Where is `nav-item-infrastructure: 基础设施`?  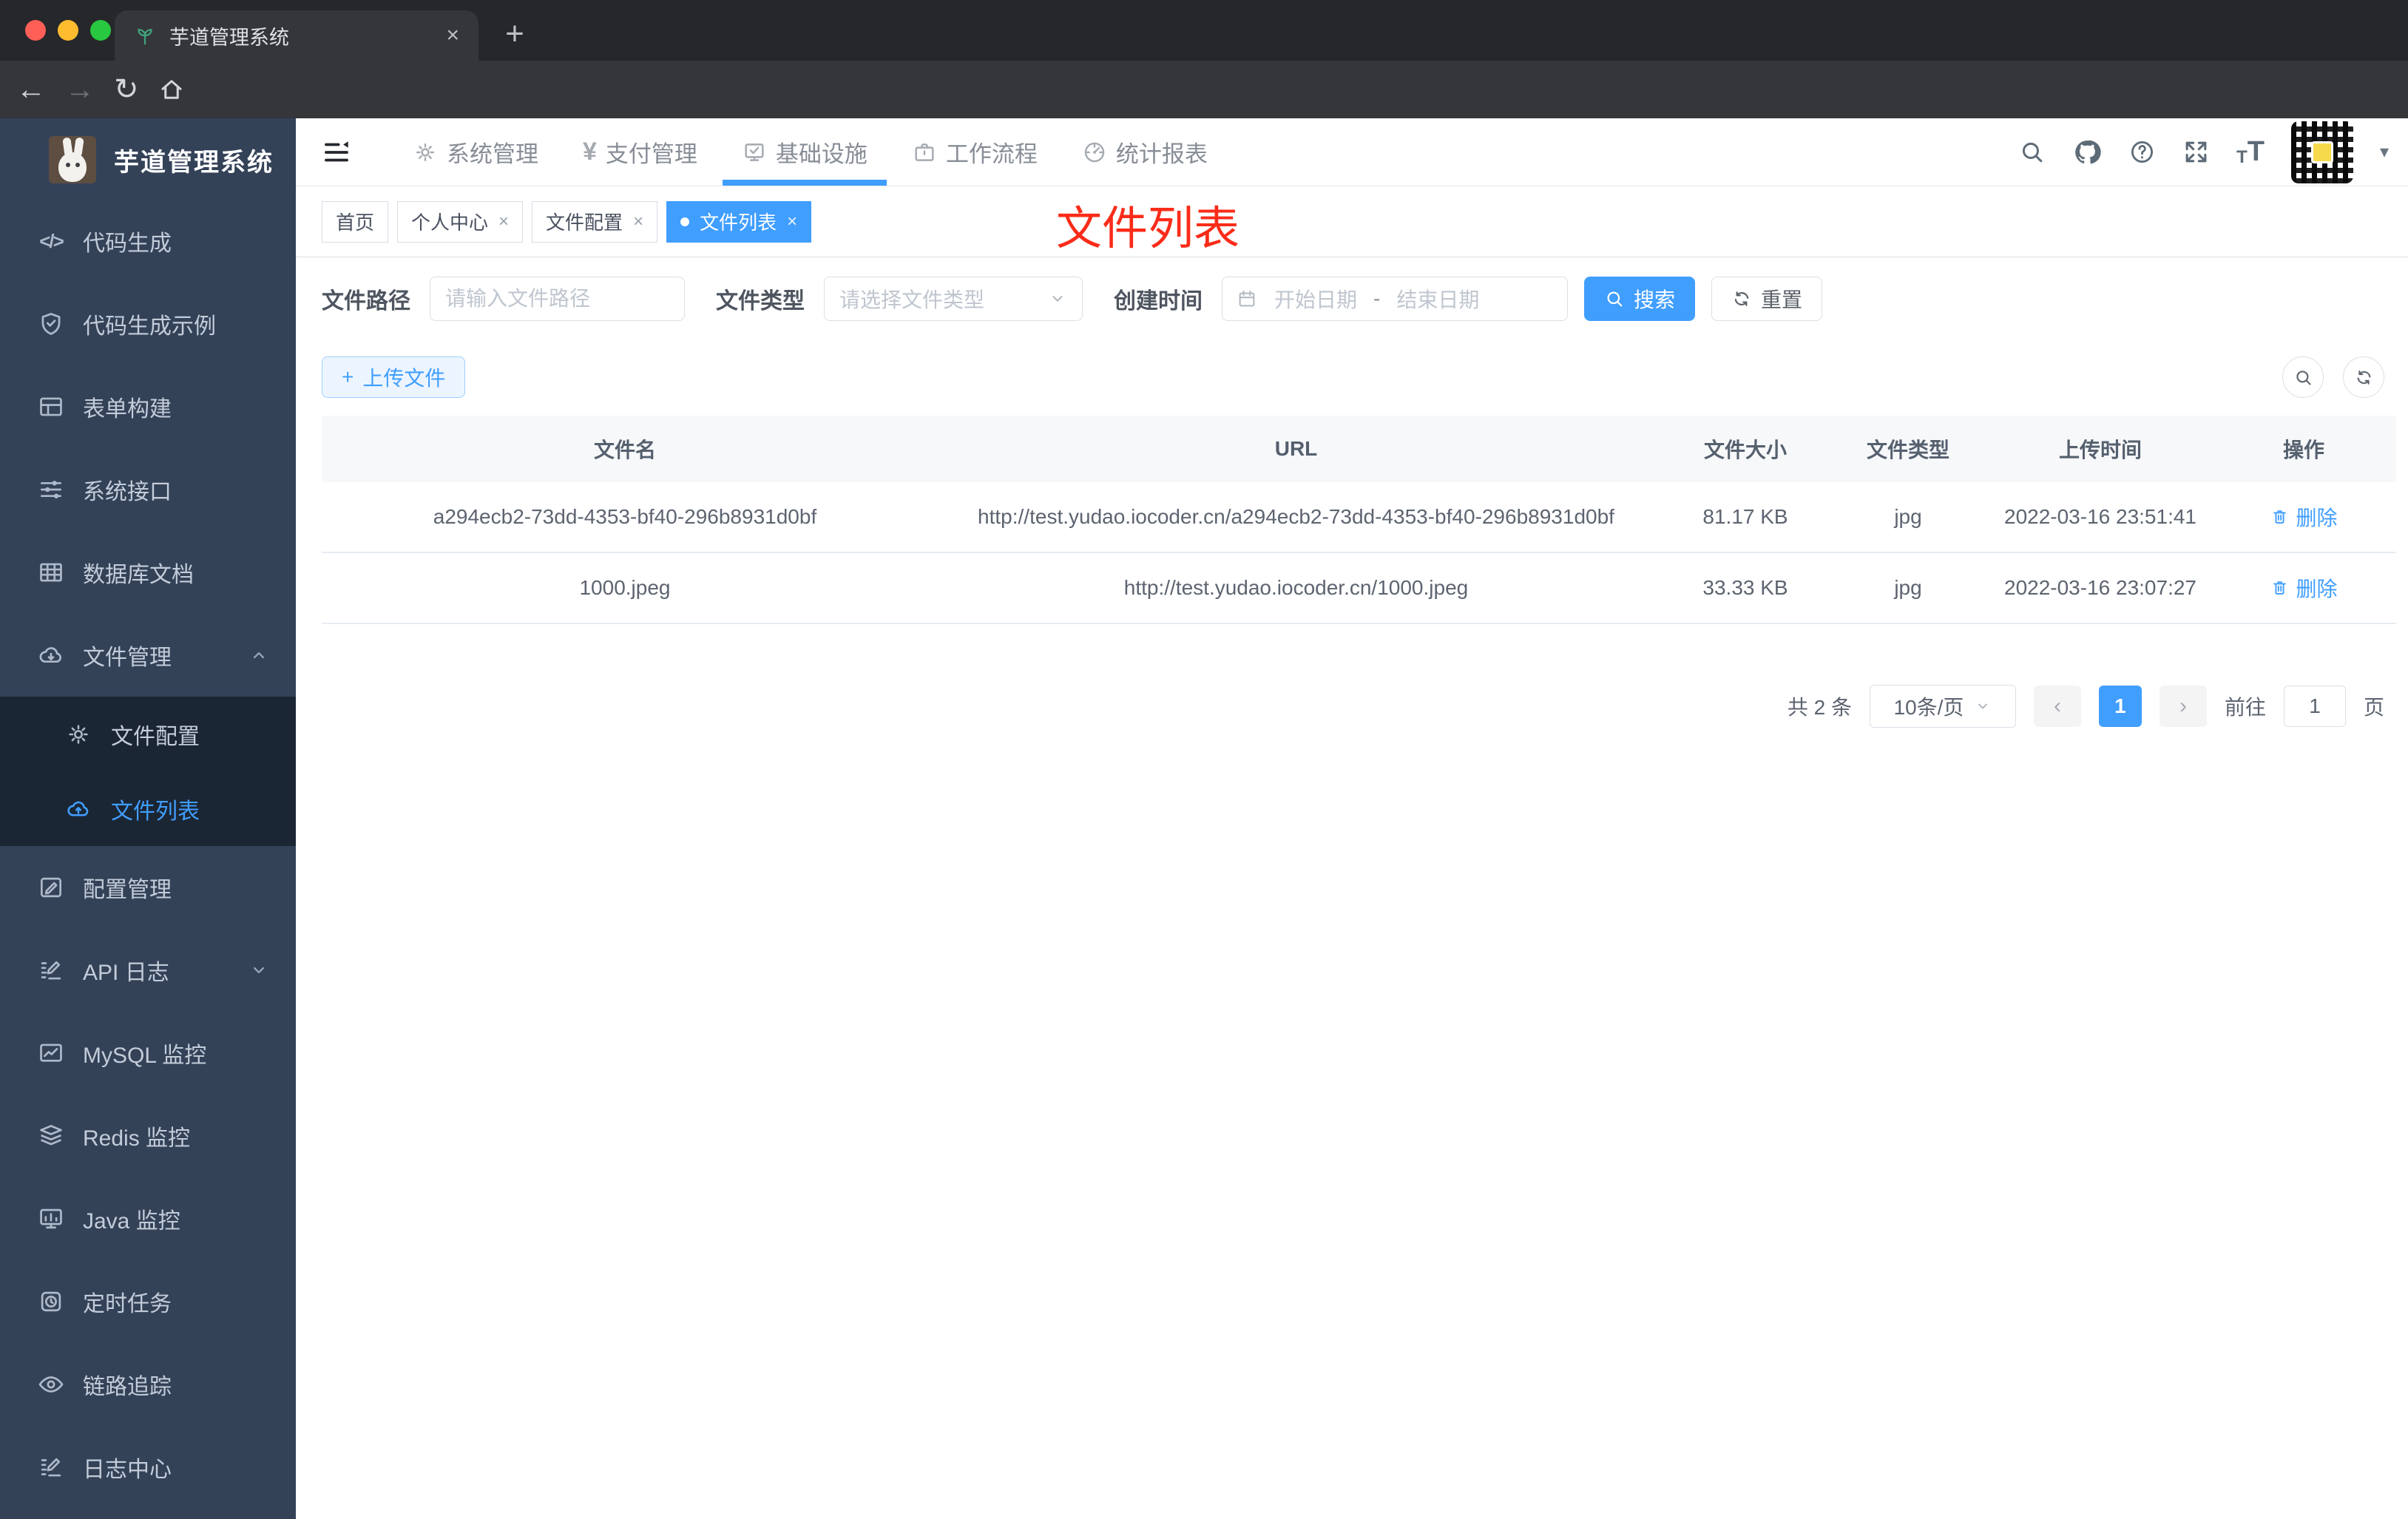
nav-item-infrastructure: 基础设施 is located at coordinates (805, 152).